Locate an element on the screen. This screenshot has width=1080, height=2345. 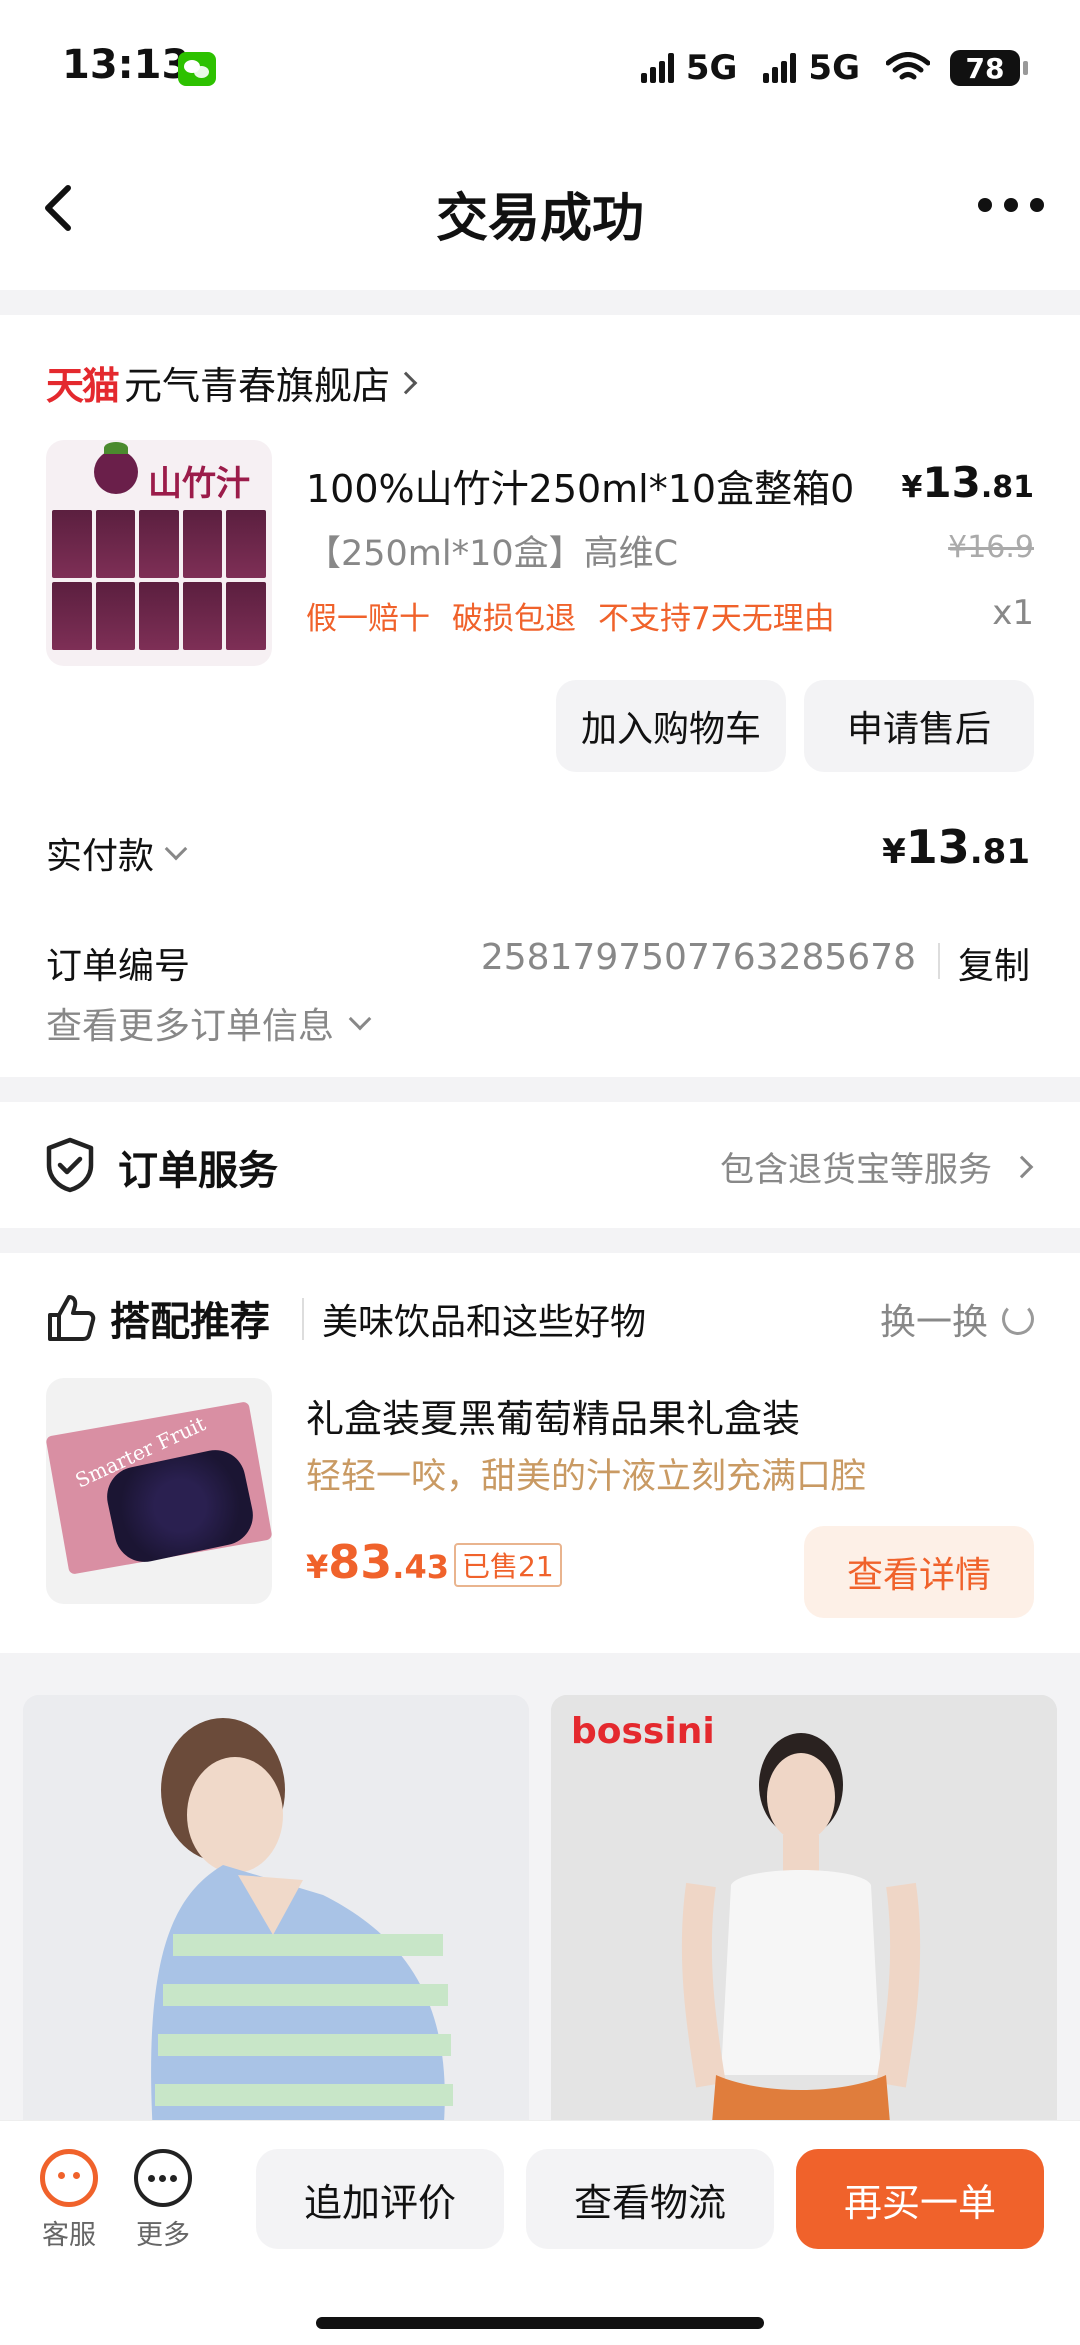
brand-logo: bossini is located at coordinates (643, 1731).